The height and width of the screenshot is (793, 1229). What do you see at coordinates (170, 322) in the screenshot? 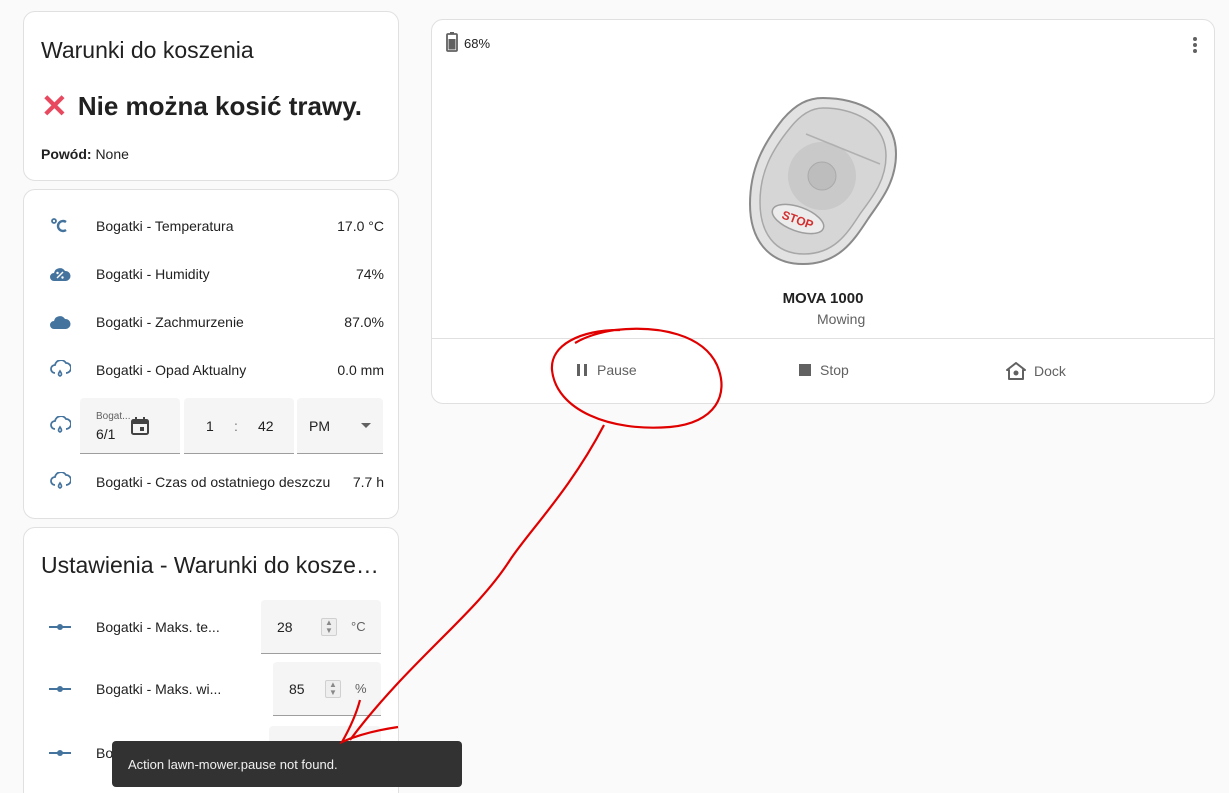
I see `sensor-name: Bogatki - Zachmurzenie` at bounding box center [170, 322].